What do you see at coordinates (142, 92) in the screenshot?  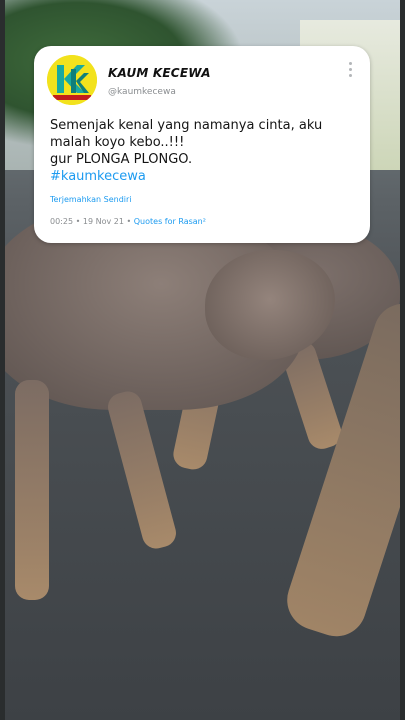 I see `user-handle: @kaumkecewa` at bounding box center [142, 92].